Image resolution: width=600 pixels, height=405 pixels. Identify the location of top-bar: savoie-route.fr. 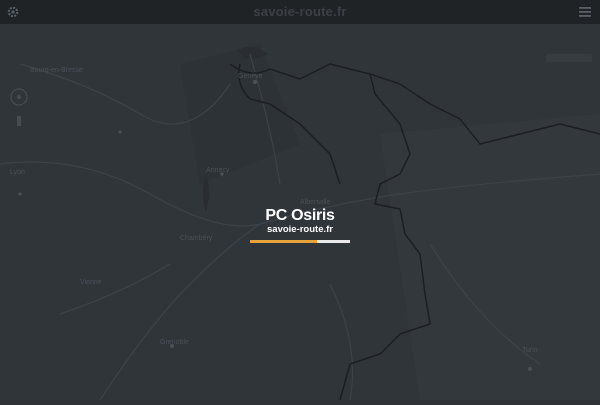
(300, 12).